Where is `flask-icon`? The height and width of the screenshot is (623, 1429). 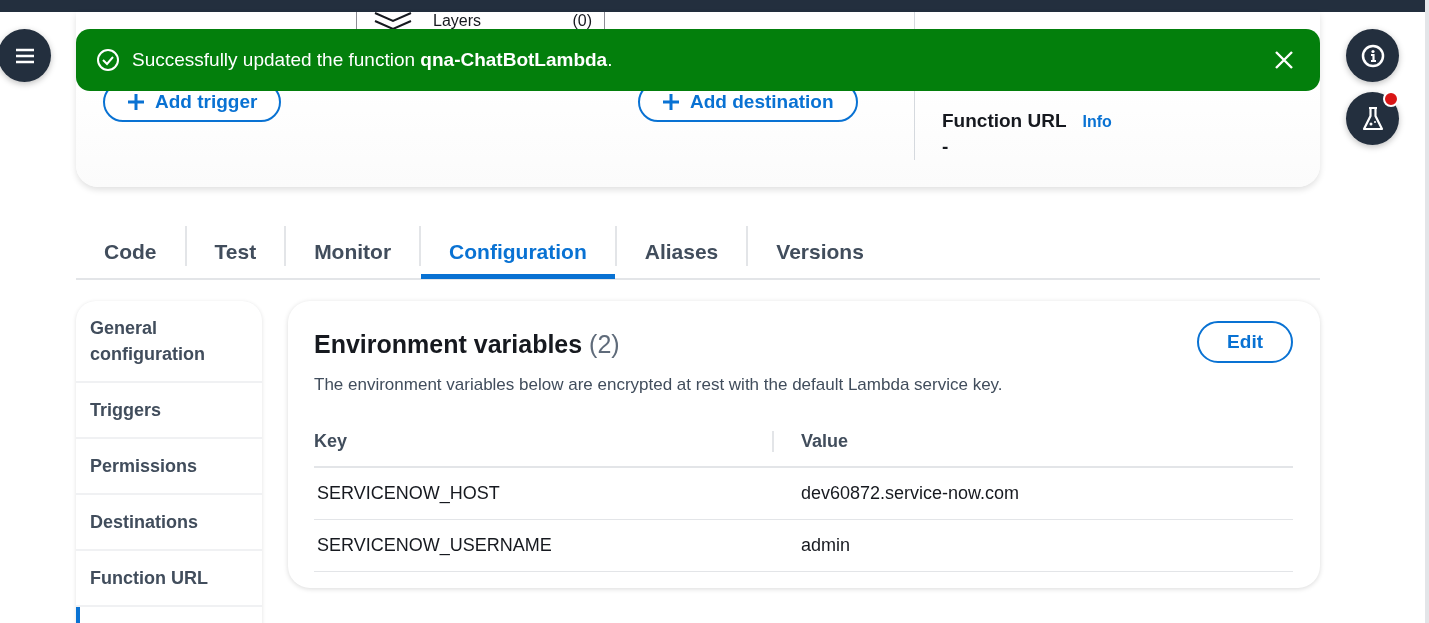 flask-icon is located at coordinates (1372, 118).